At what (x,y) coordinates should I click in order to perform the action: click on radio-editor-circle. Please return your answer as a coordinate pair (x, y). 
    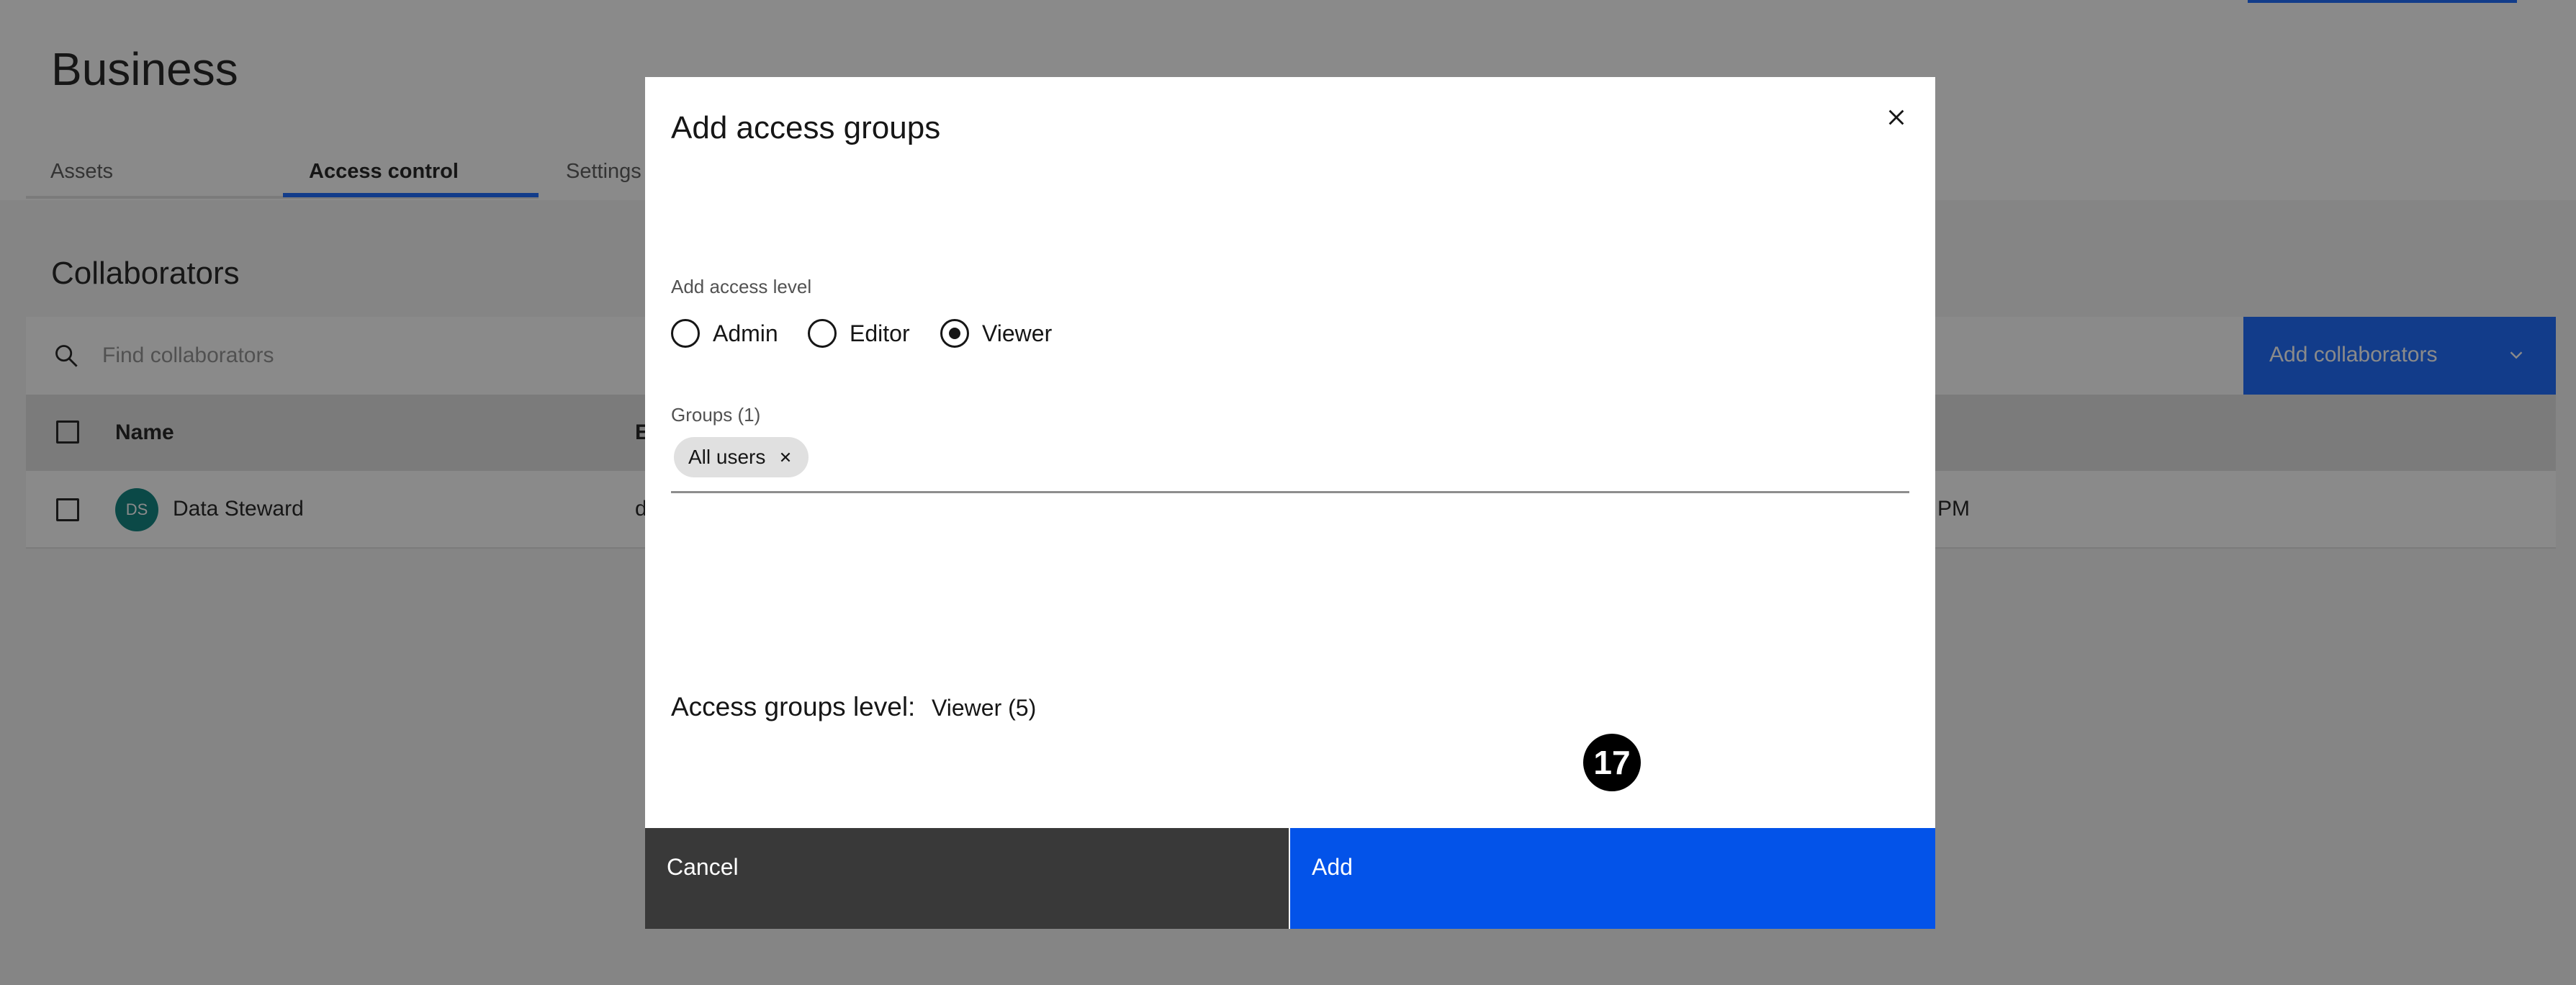
    Looking at the image, I should click on (822, 334).